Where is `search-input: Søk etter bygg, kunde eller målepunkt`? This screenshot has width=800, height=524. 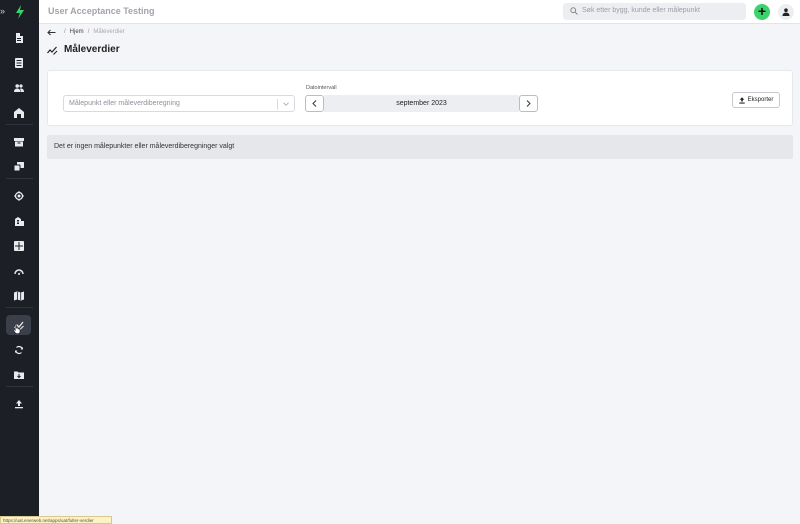
search-input: Søk etter bygg, kunde eller målepunkt is located at coordinates (654, 11).